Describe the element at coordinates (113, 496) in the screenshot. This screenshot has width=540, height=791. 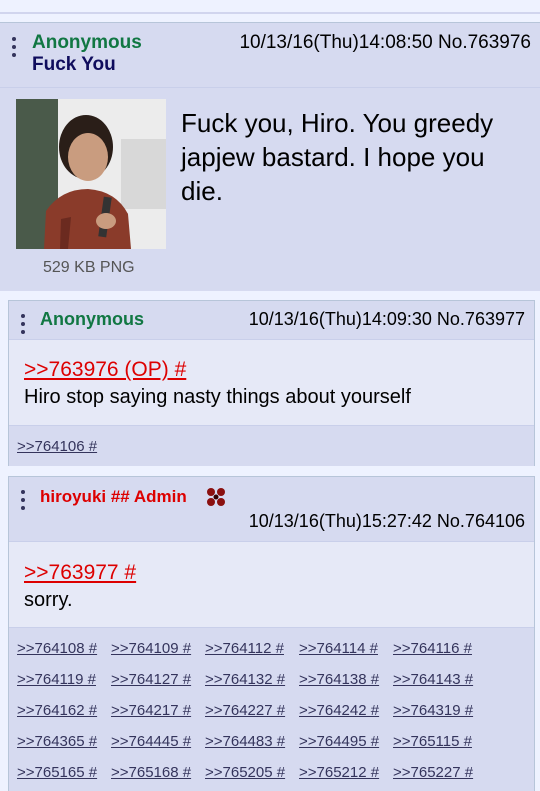
I see `poster-name-admin: hiroyuki ## Admin` at that location.